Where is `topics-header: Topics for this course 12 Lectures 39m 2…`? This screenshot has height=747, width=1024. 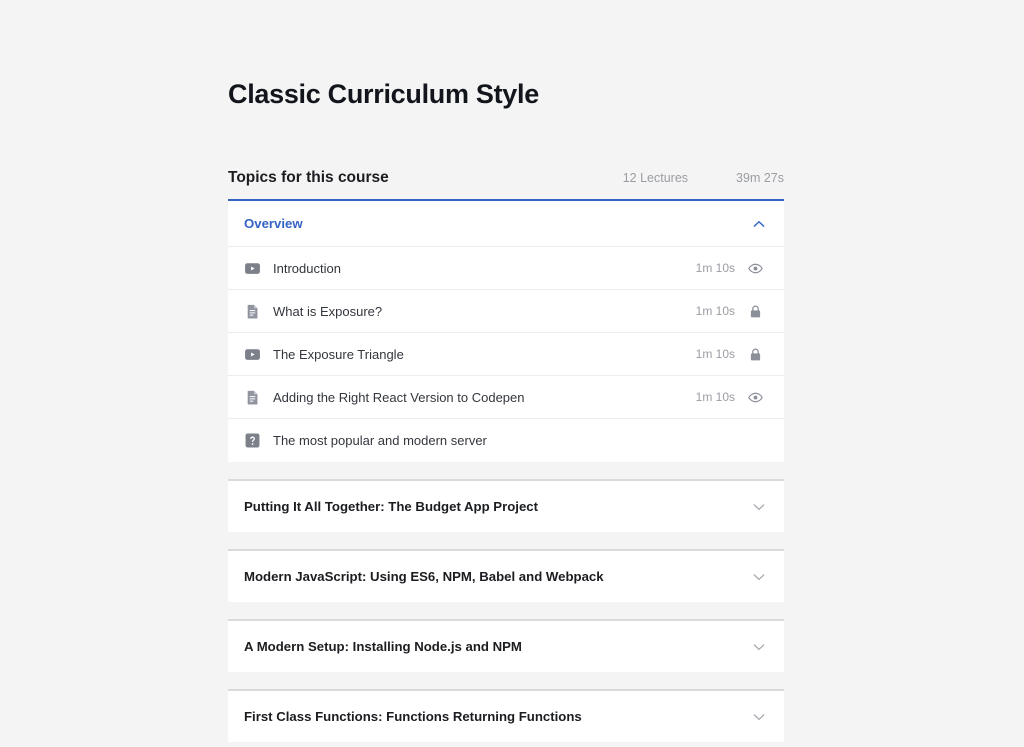
topics-header: Topics for this course 12 Lectures 39m 2… is located at coordinates (506, 184).